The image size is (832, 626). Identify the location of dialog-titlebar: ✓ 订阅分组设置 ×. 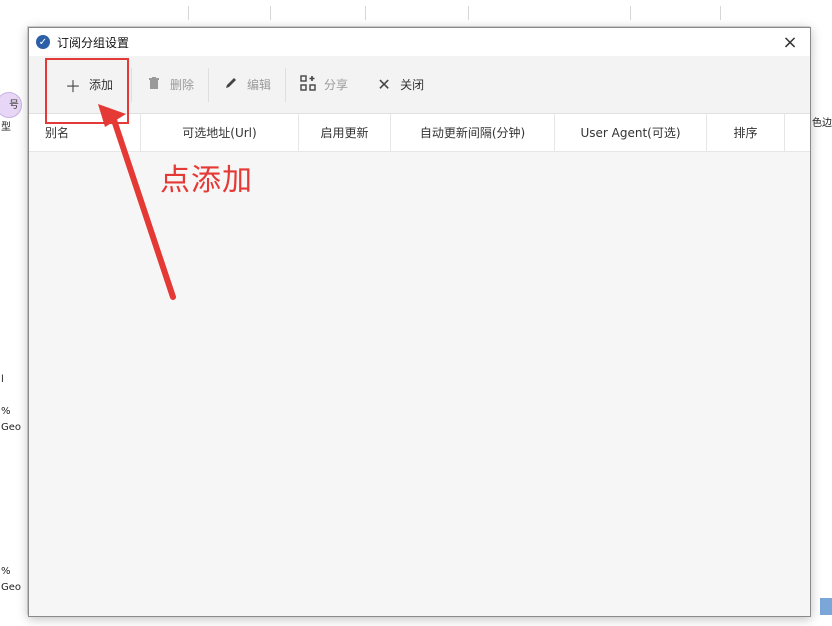
(419, 42).